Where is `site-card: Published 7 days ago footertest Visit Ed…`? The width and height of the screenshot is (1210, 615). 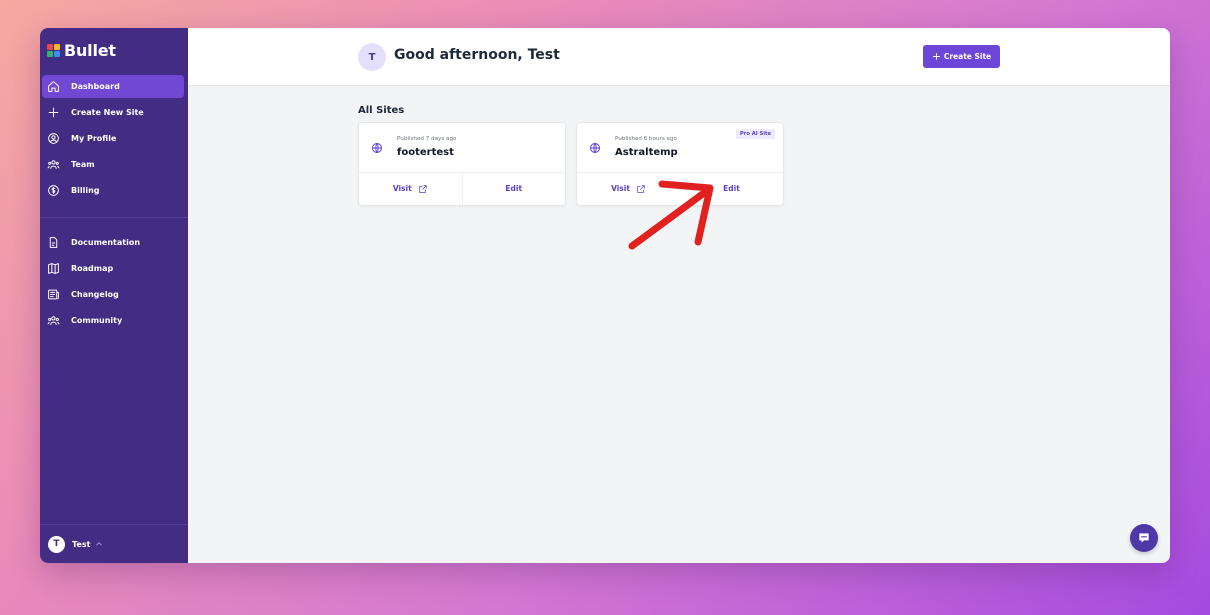
site-card: Published 7 days ago footertest Visit Ed… is located at coordinates (462, 164).